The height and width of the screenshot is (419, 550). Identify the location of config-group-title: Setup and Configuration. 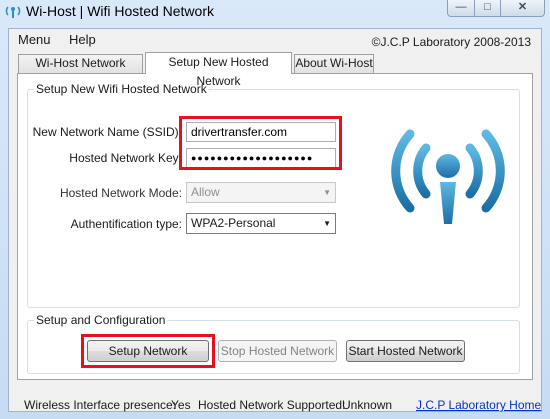
(101, 320).